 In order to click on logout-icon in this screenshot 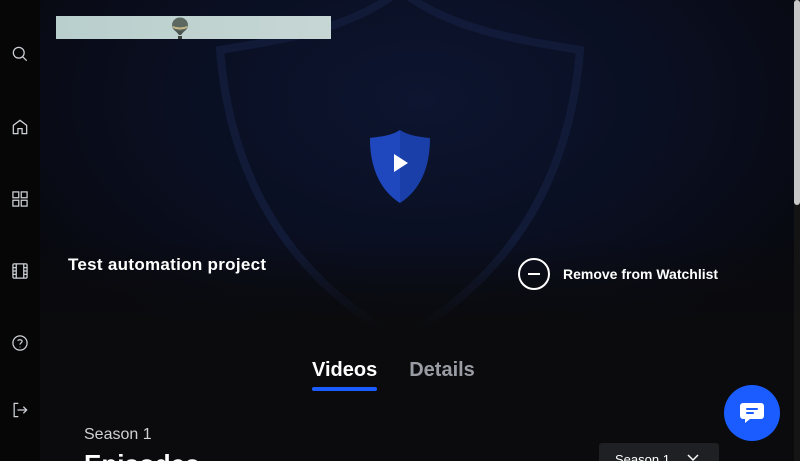, I will do `click(20, 410)`.